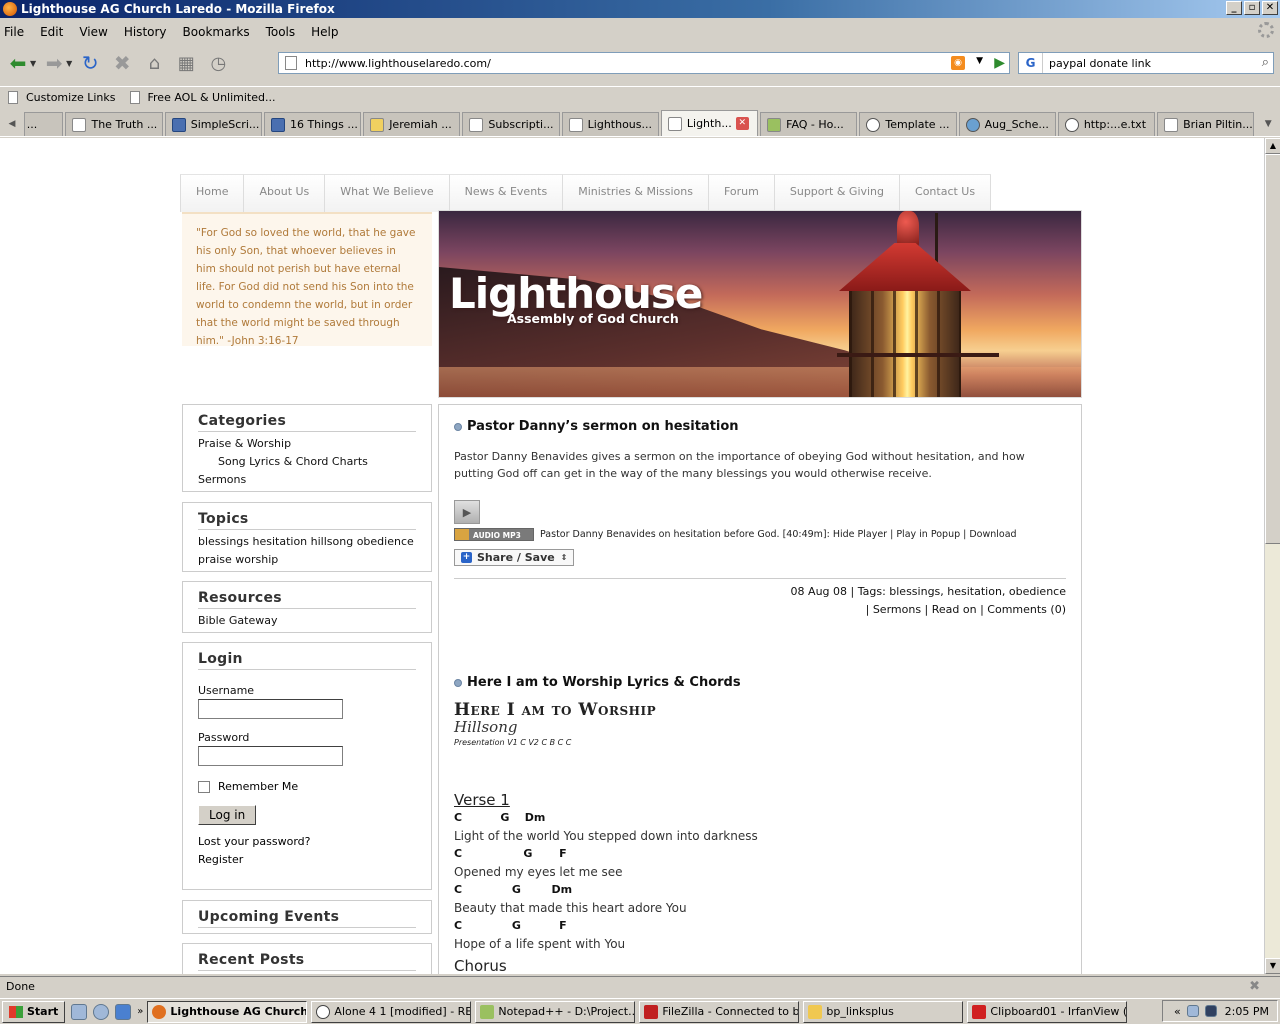 This screenshot has width=1280, height=1024. What do you see at coordinates (307, 860) in the screenshot?
I see `register-link: Register` at bounding box center [307, 860].